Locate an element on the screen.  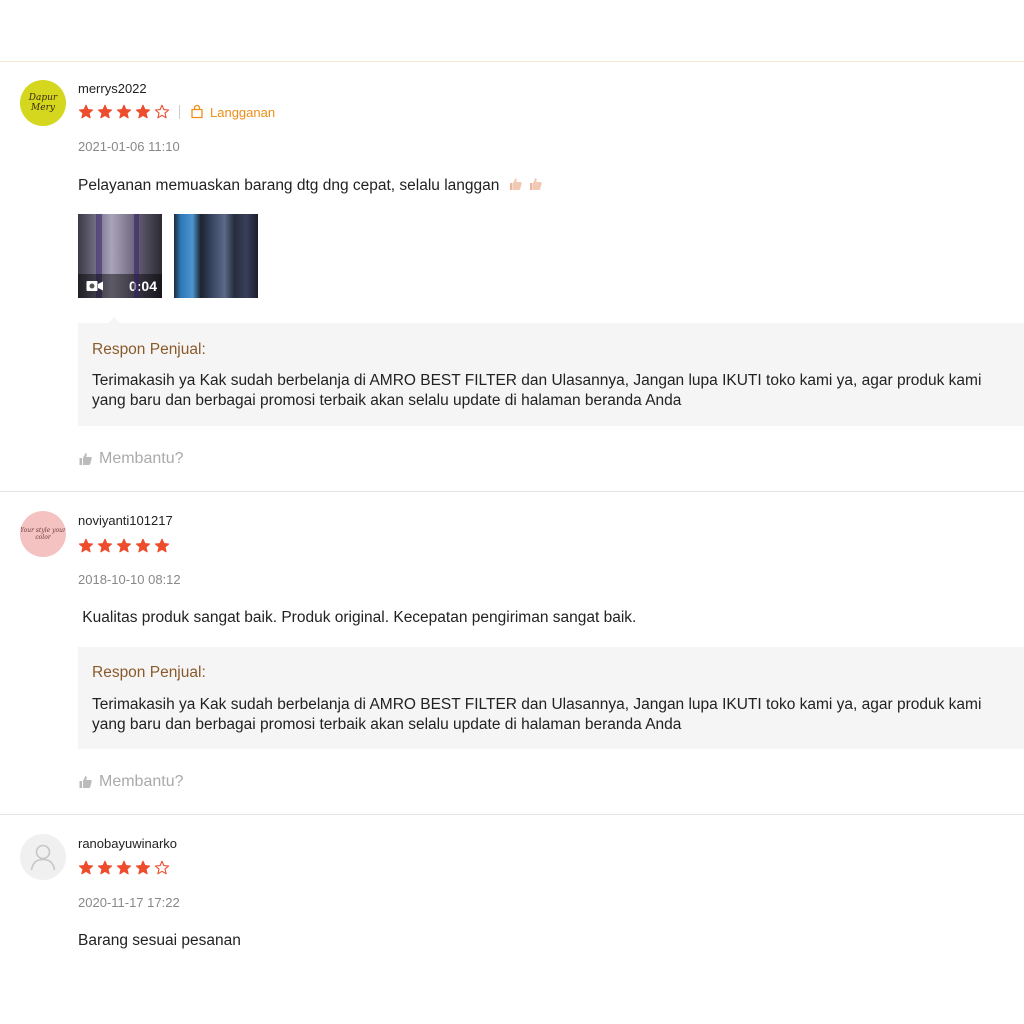
avatar-logo-text: Dapur Mery is located at coordinates (43, 103).